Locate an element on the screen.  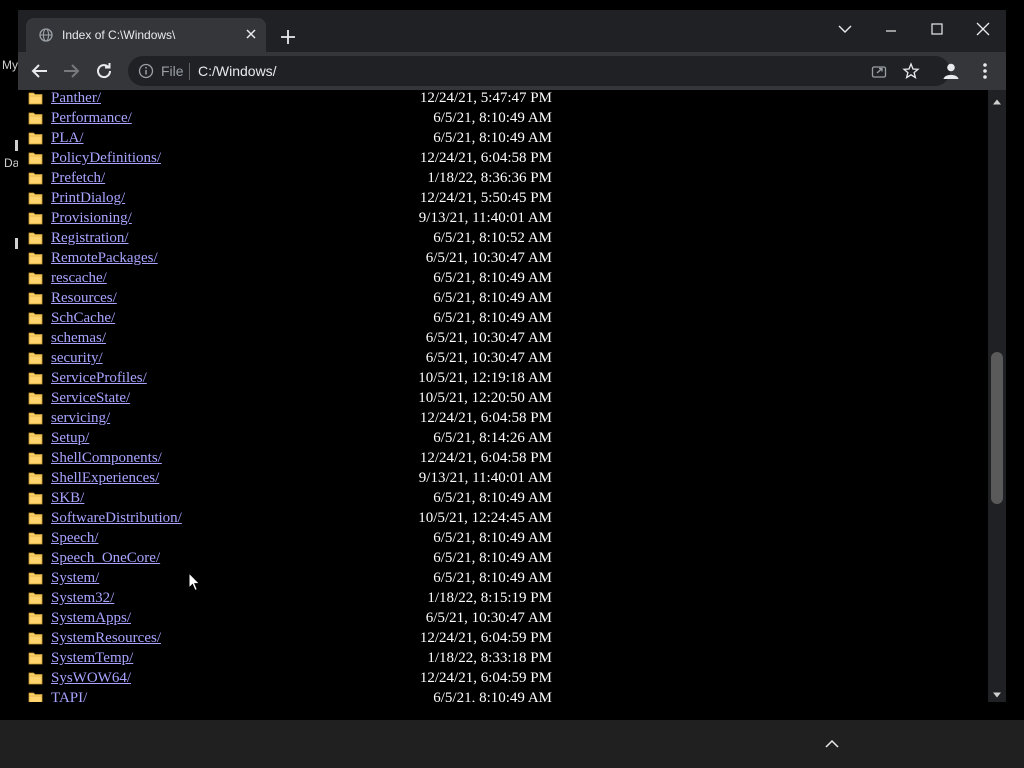
folder-link: security/ is located at coordinates (77, 358).